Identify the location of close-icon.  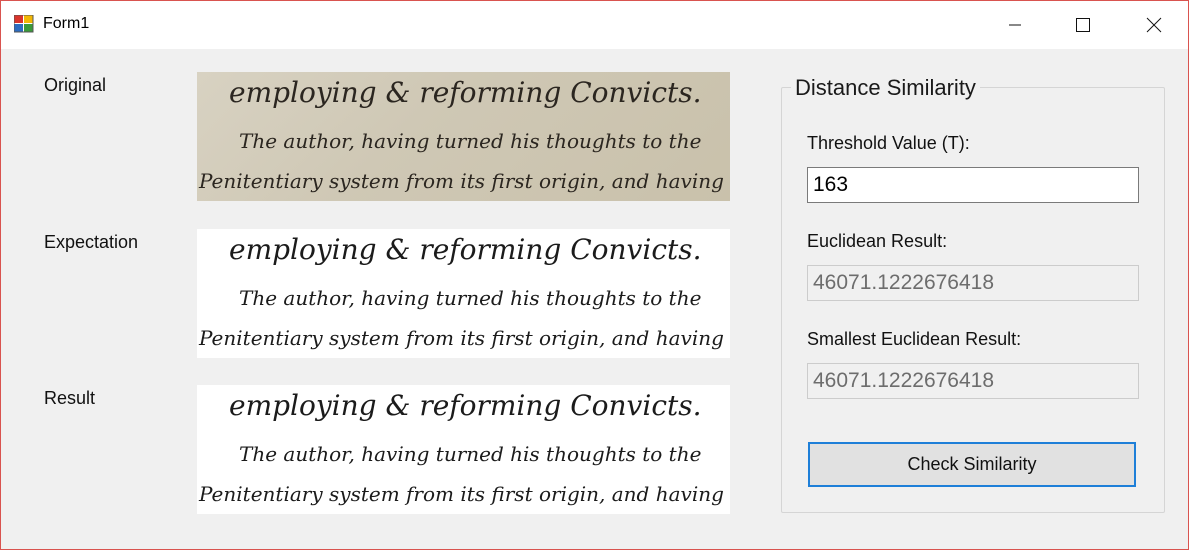
(1154, 25).